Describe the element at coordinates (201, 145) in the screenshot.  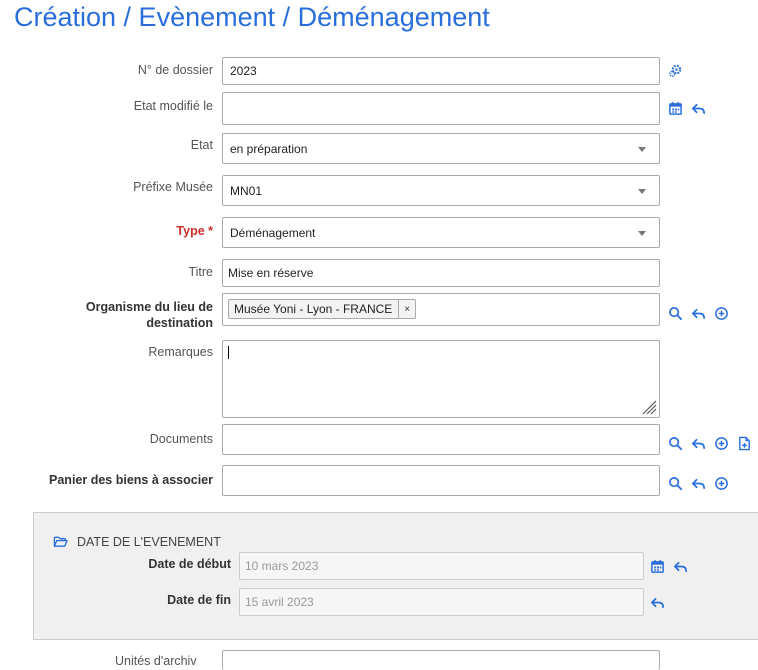
I see `etat-label: Etat` at that location.